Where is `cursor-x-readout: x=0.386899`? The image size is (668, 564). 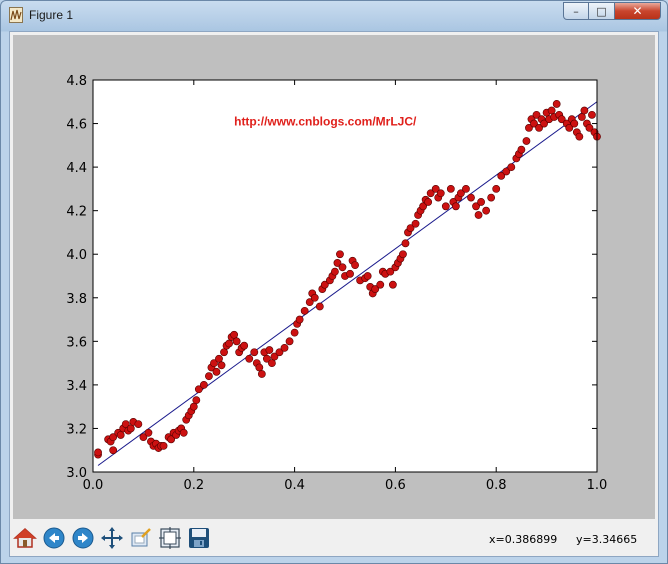
cursor-x-readout: x=0.386899 is located at coordinates (523, 539).